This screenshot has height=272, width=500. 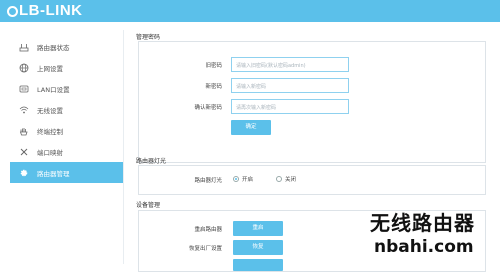 What do you see at coordinates (24, 89) in the screenshot?
I see `lan-port-icon` at bounding box center [24, 89].